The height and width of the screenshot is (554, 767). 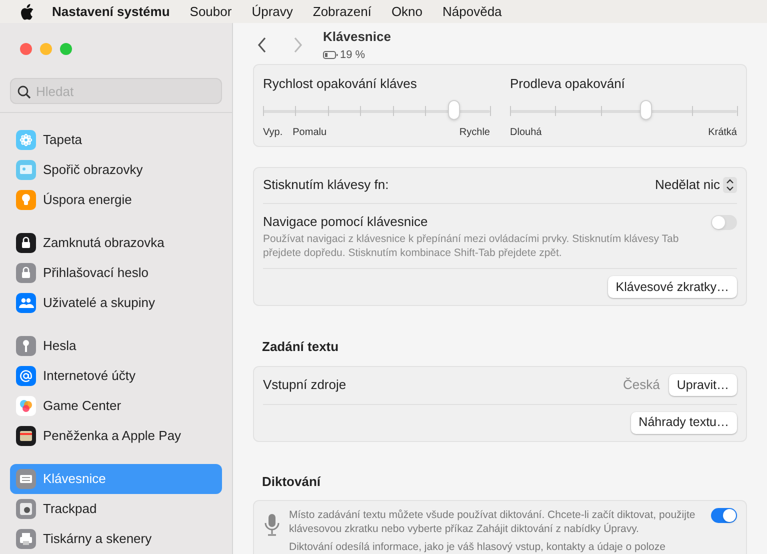 What do you see at coordinates (471, 246) in the screenshot?
I see `setting-description: Používat navigaci z klávesnice k přepínání mezi ovládacími prvky. Stisknutím klávesy Tab přejdete dopředu. Stisknutím kombinace Shift-Tab přejdete zpět.` at bounding box center [471, 246].